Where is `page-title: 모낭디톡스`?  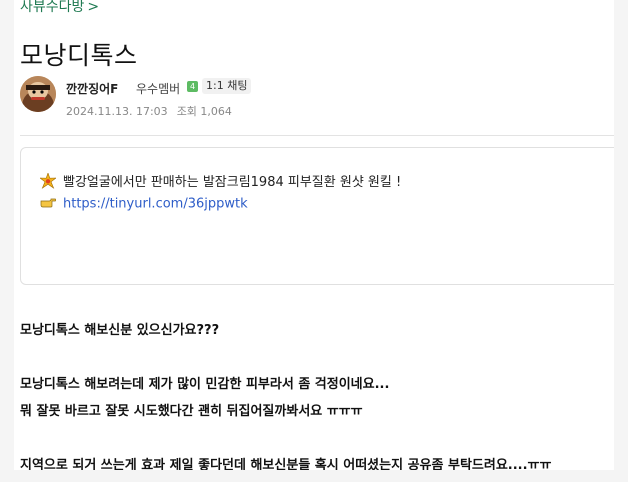
page-title: 모낭디톡스 is located at coordinates (79, 55).